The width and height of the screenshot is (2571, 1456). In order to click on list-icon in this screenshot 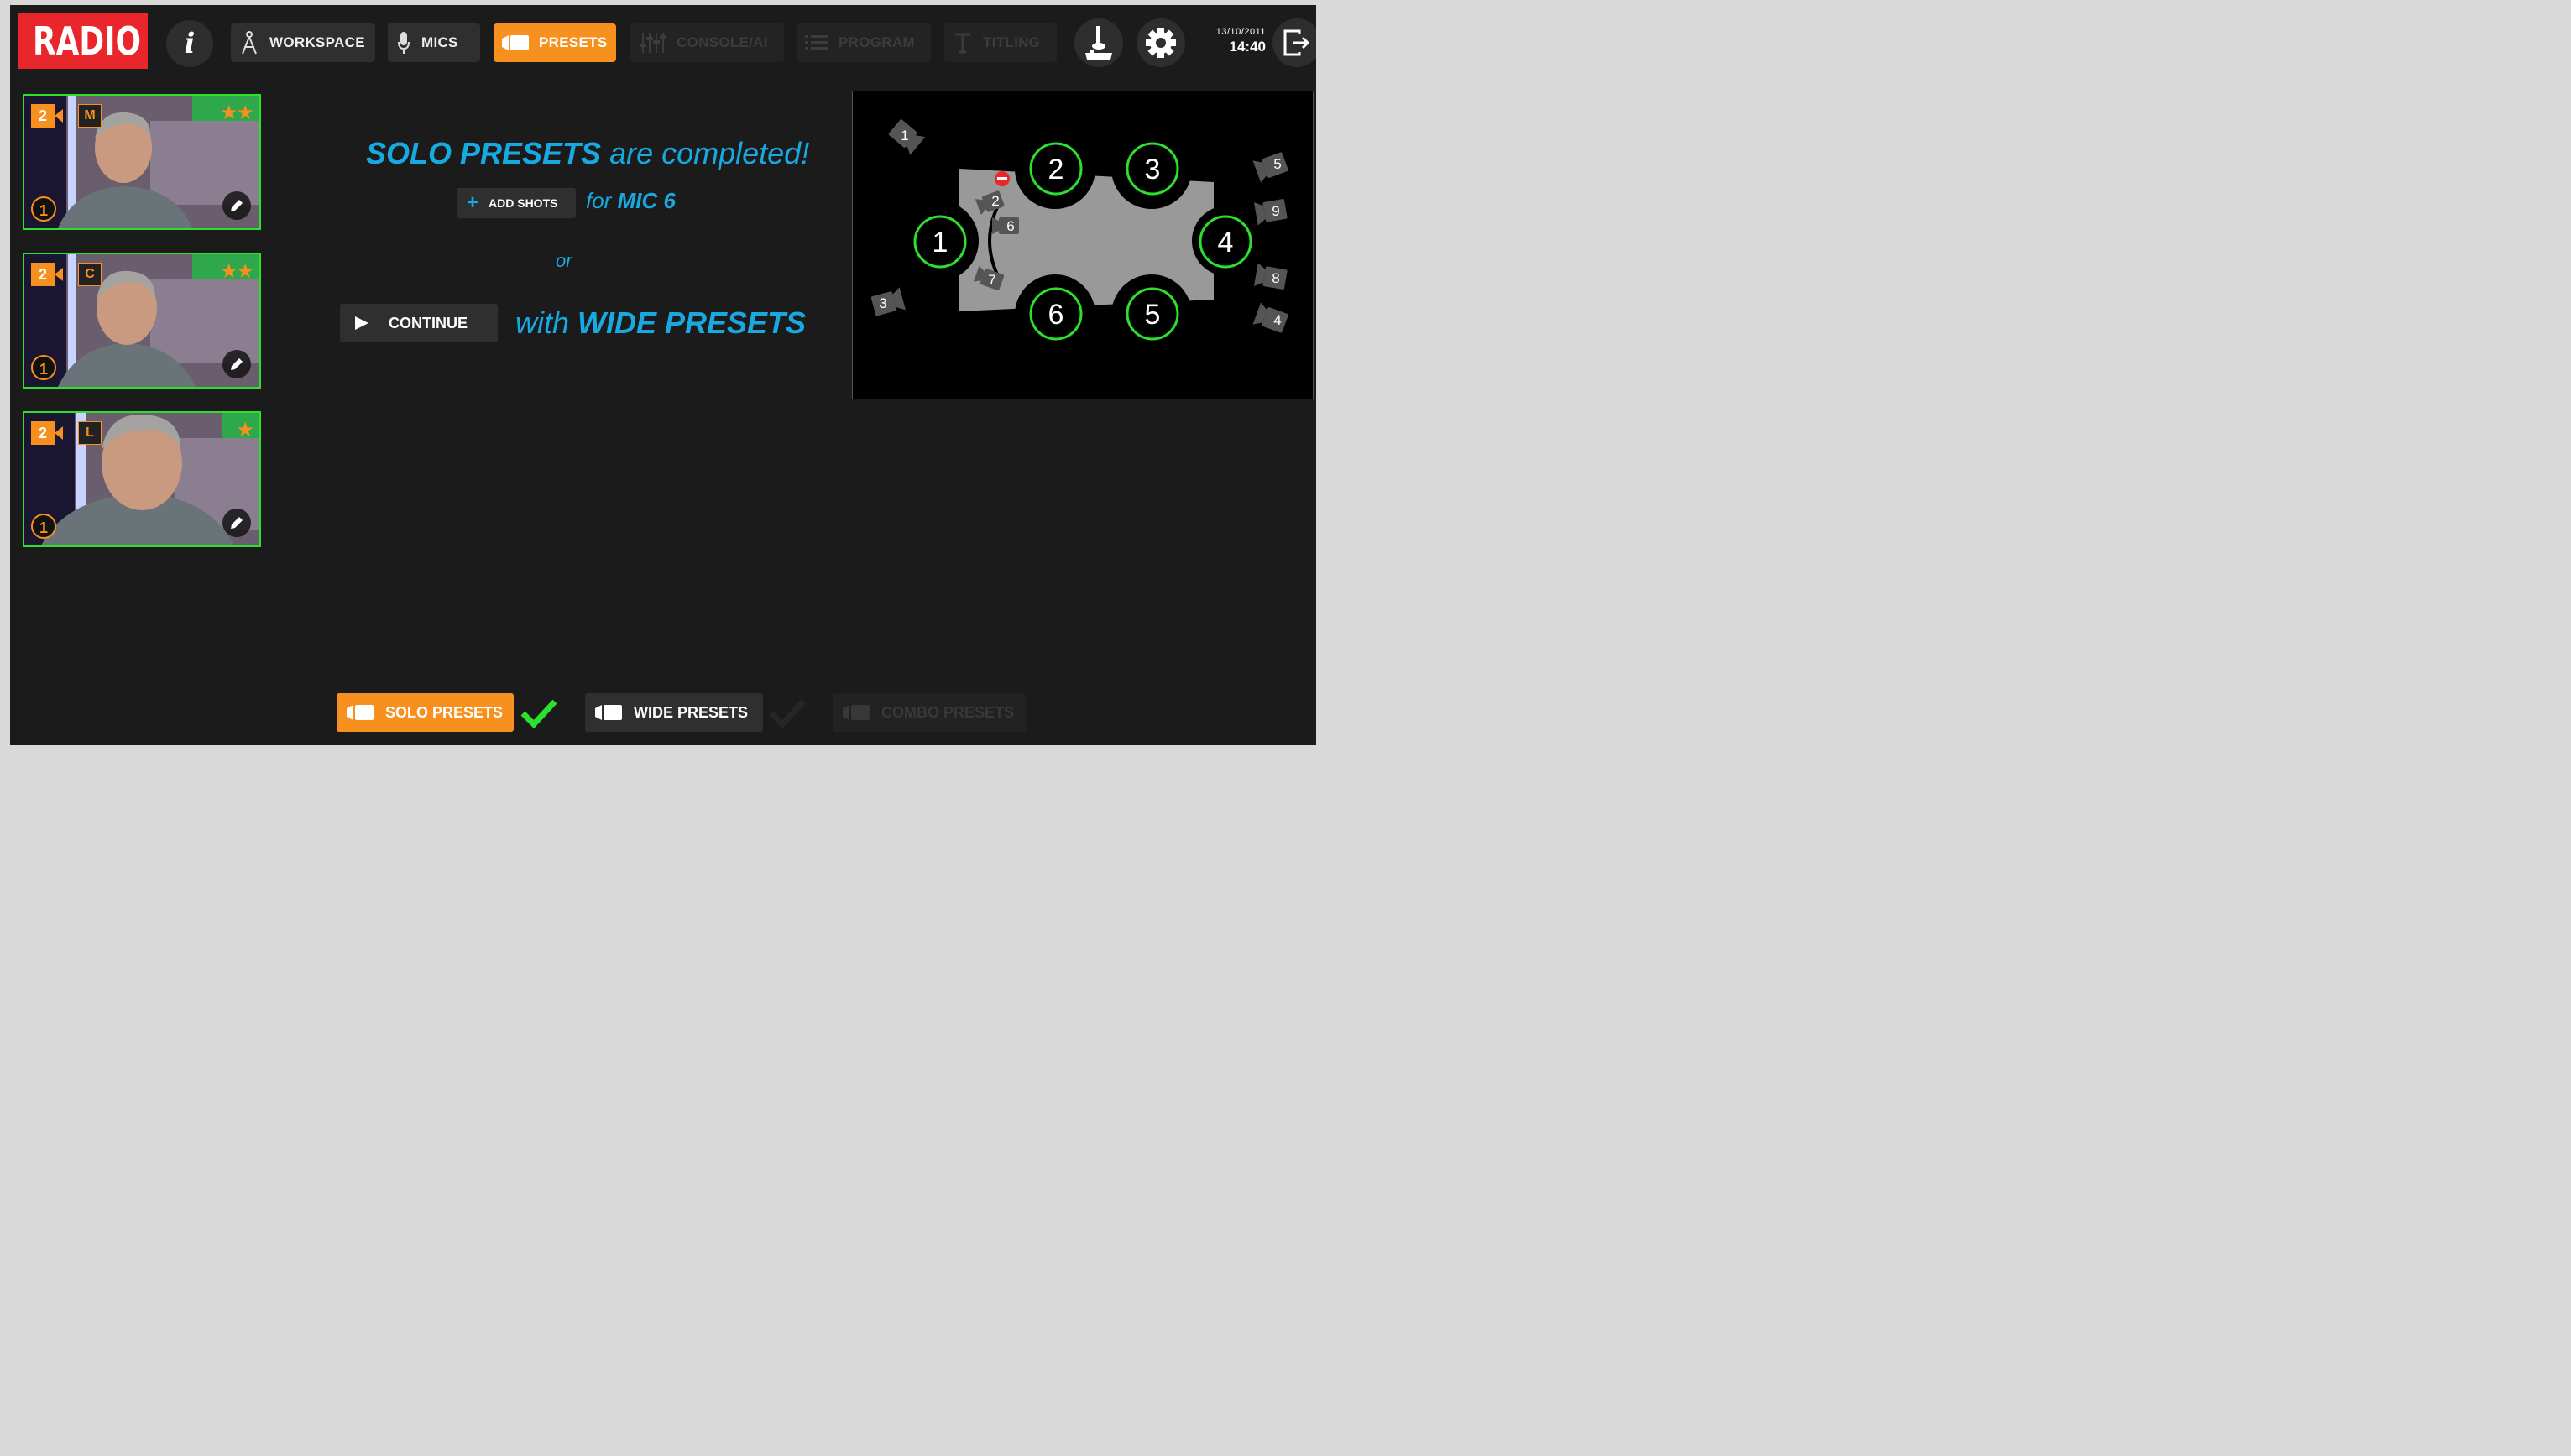, I will do `click(816, 42)`.